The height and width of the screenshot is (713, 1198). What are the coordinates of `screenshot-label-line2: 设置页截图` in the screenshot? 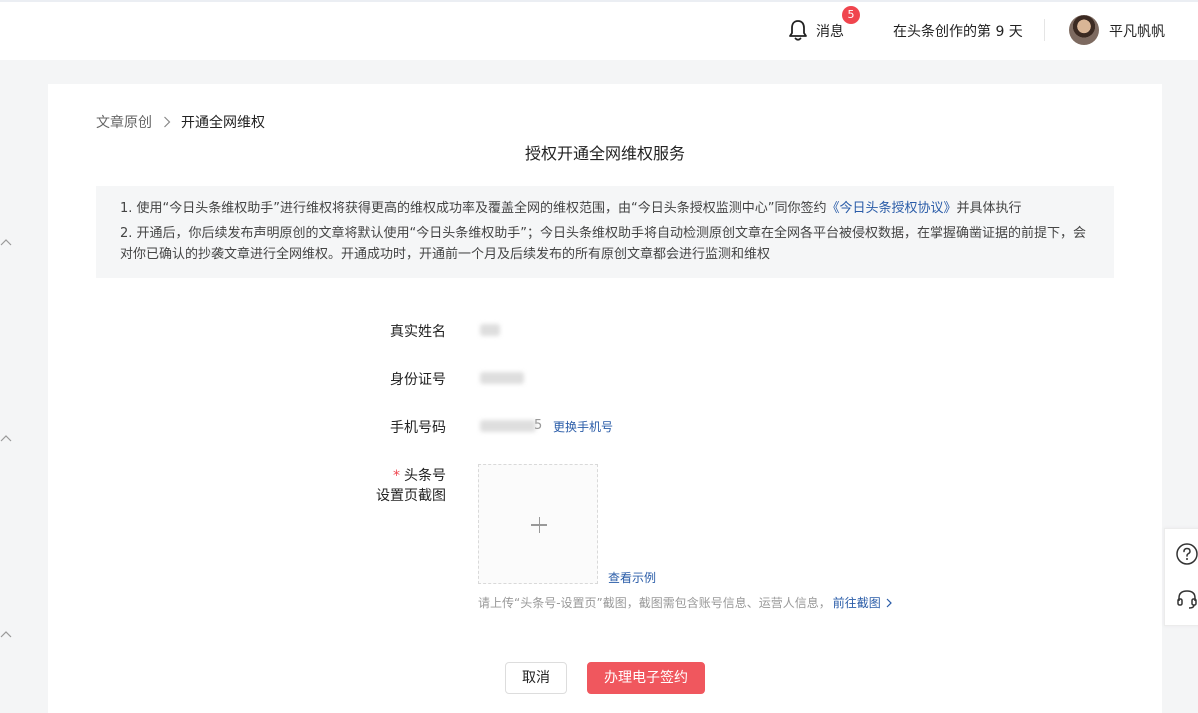 It's located at (411, 496).